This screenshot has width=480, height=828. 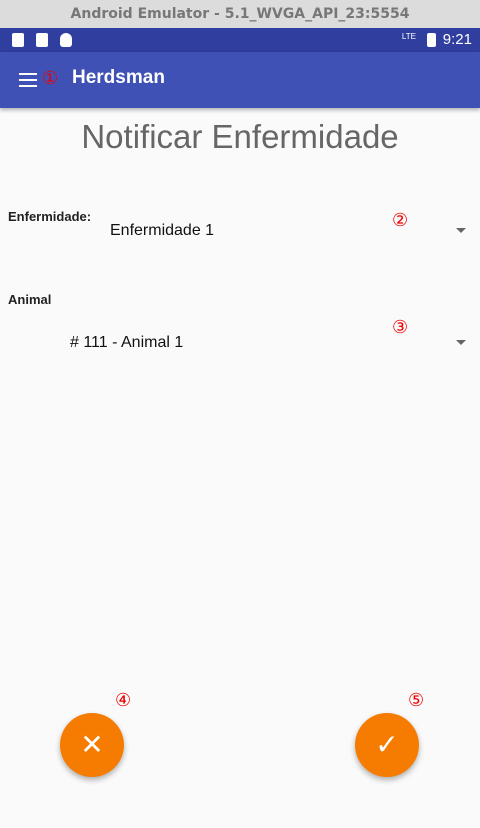 I want to click on signal-icon: LTE, so click(x=408, y=36).